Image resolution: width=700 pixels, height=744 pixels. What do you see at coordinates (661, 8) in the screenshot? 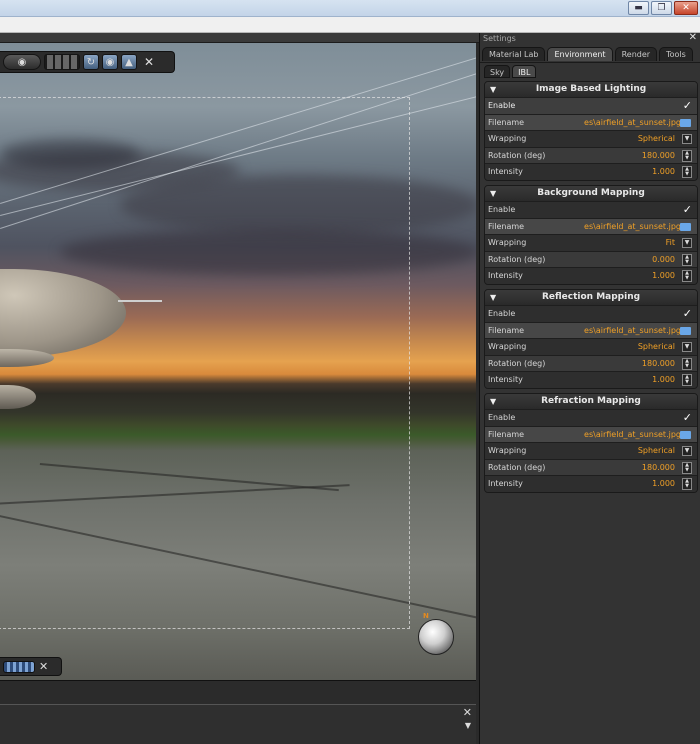
I see `maximize-icon: ❐` at bounding box center [661, 8].